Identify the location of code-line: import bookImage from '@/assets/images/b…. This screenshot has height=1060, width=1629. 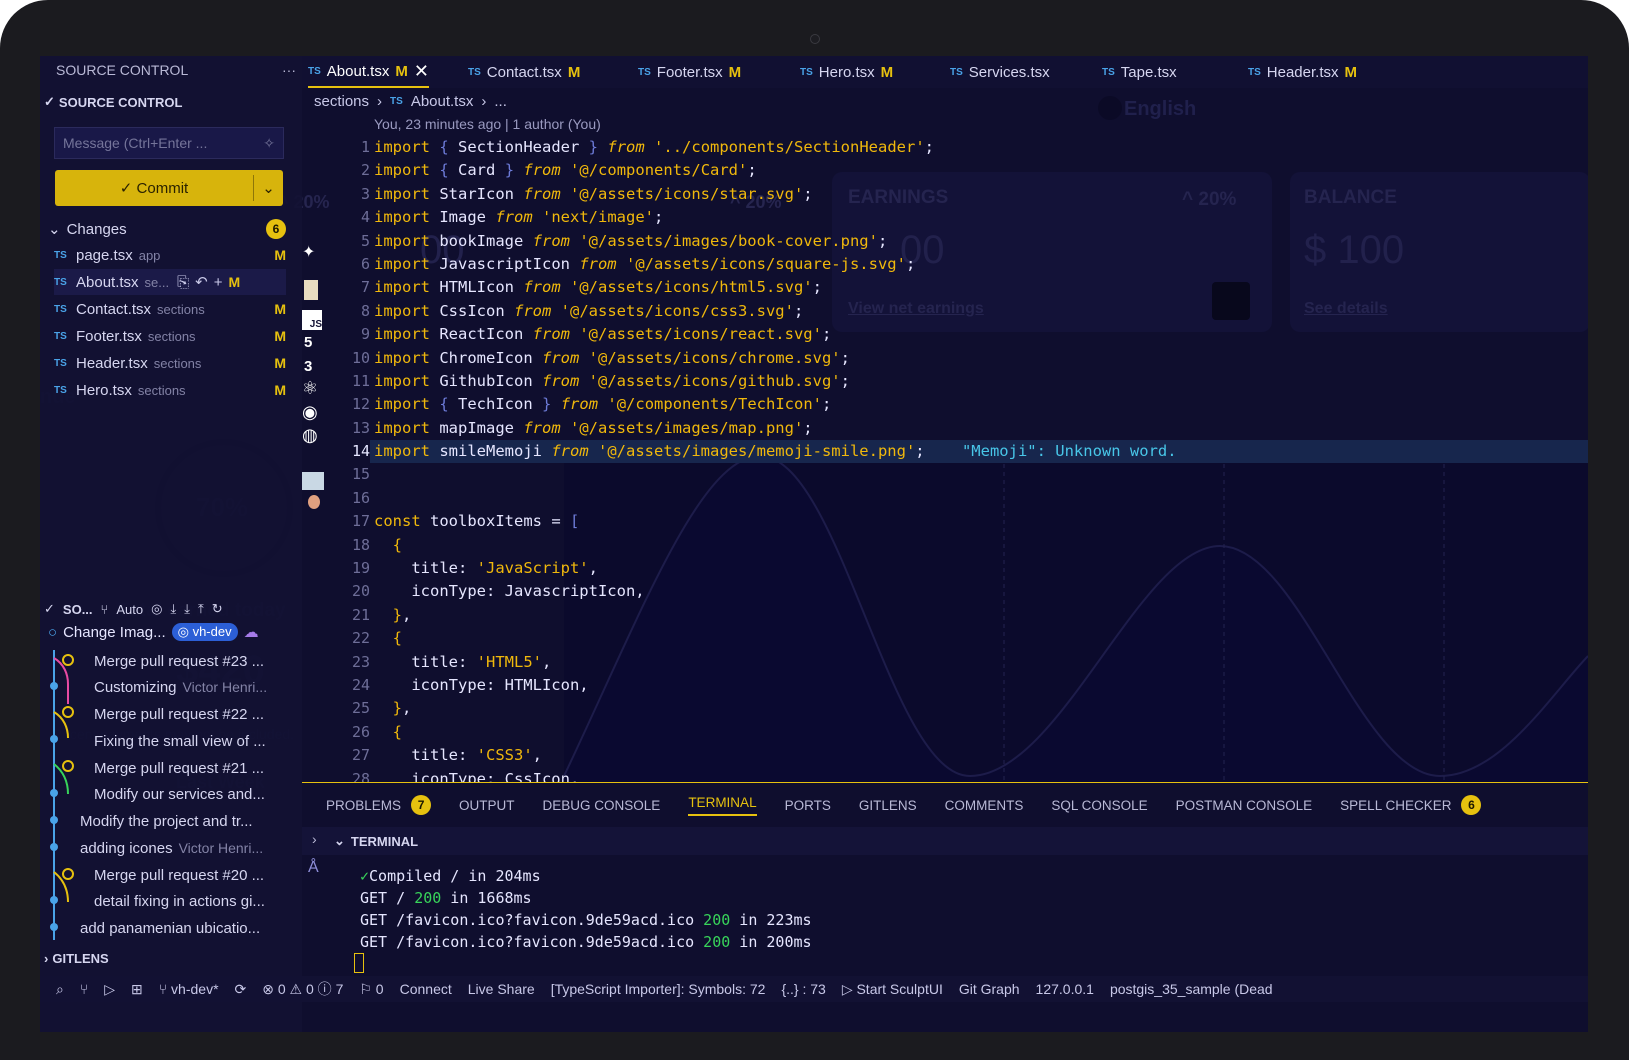
(981, 241).